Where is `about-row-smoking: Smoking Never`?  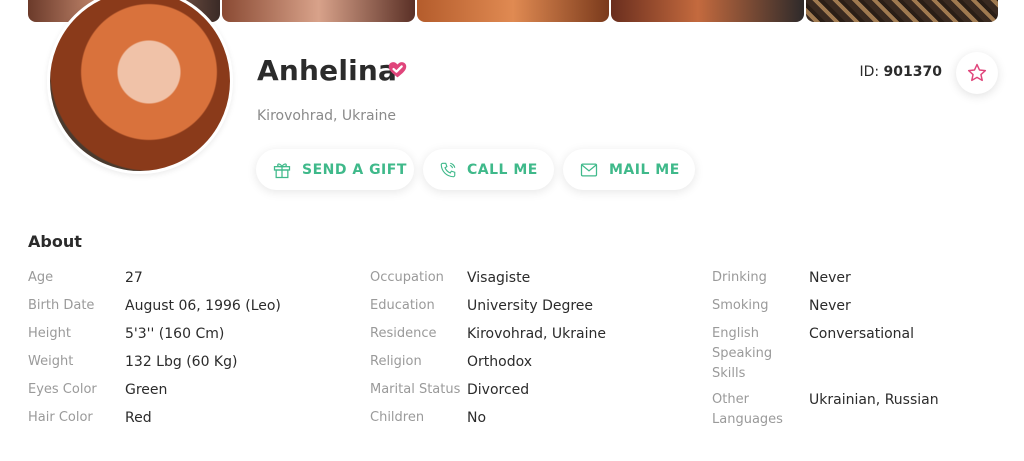
about-row-smoking: Smoking Never is located at coordinates (825, 306).